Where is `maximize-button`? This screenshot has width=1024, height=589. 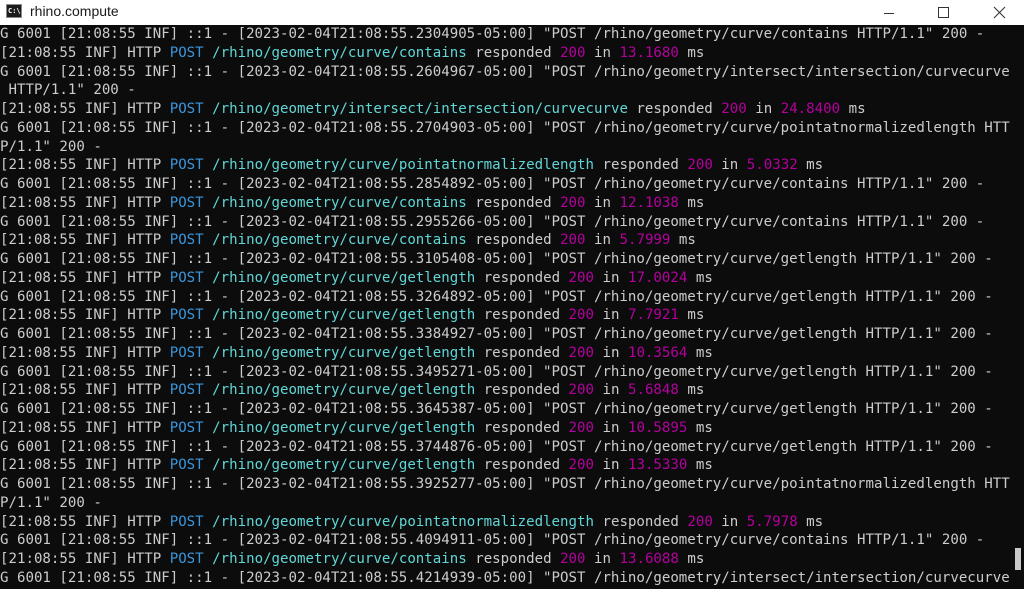 maximize-button is located at coordinates (943, 12).